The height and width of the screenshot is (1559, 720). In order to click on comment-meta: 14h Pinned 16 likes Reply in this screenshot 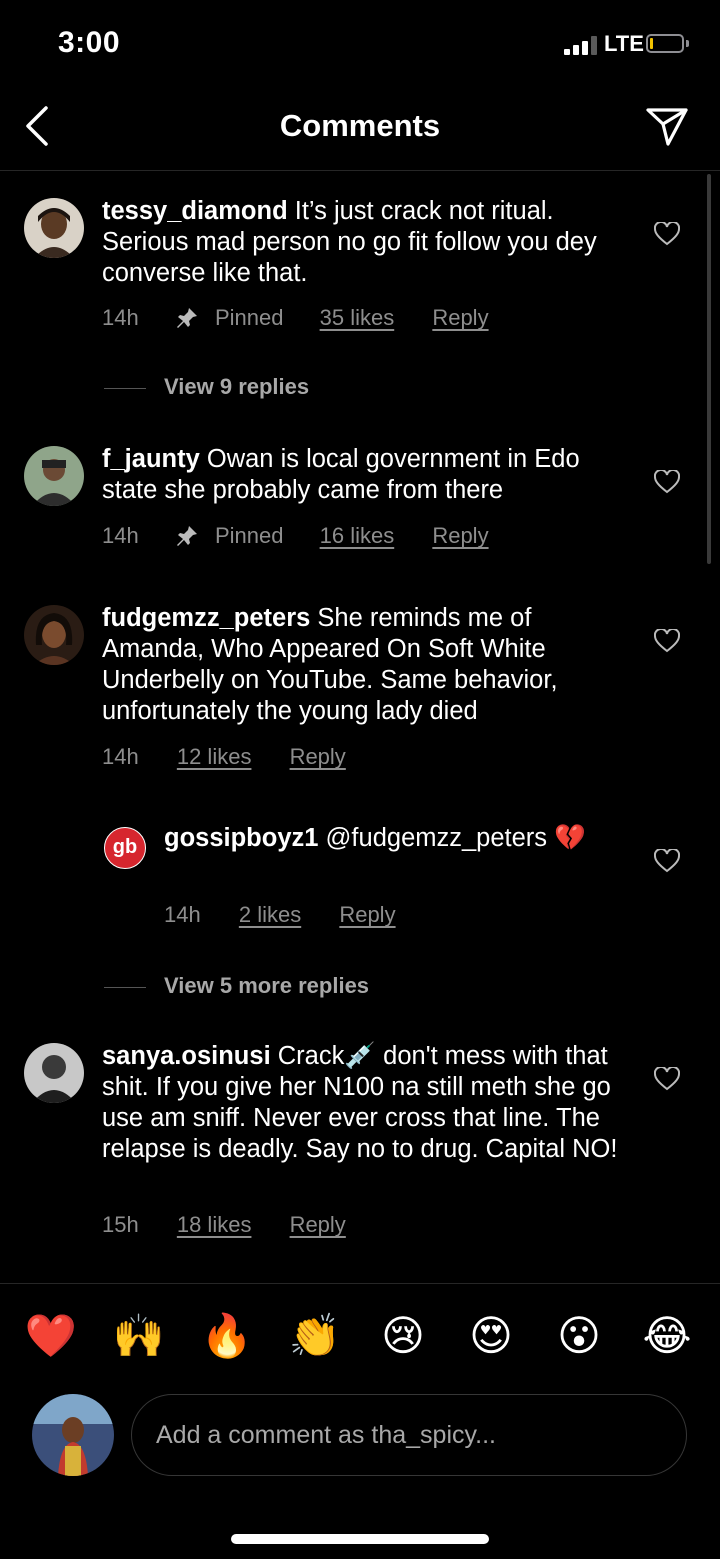, I will do `click(295, 535)`.